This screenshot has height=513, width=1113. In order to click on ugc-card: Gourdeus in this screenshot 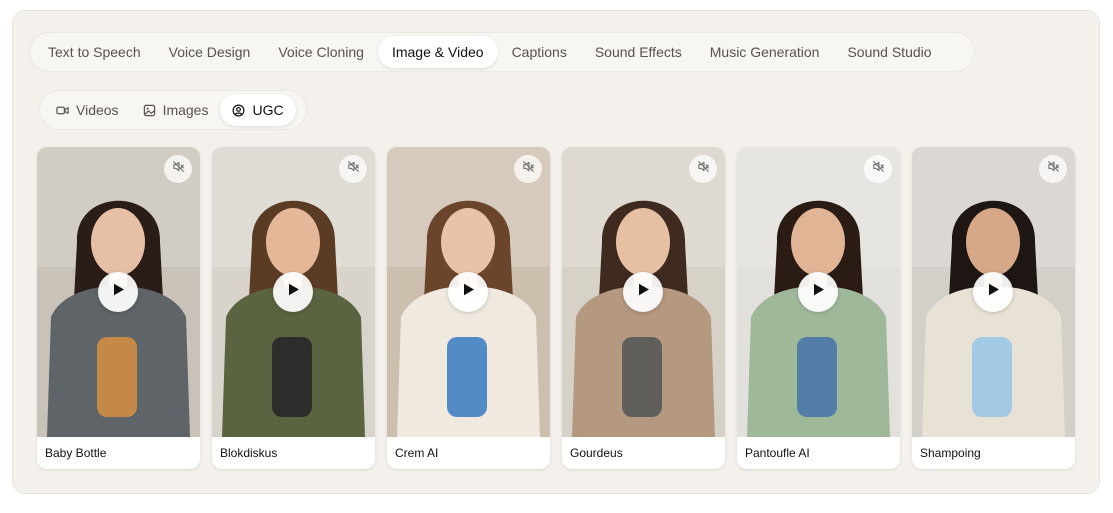, I will do `click(643, 308)`.